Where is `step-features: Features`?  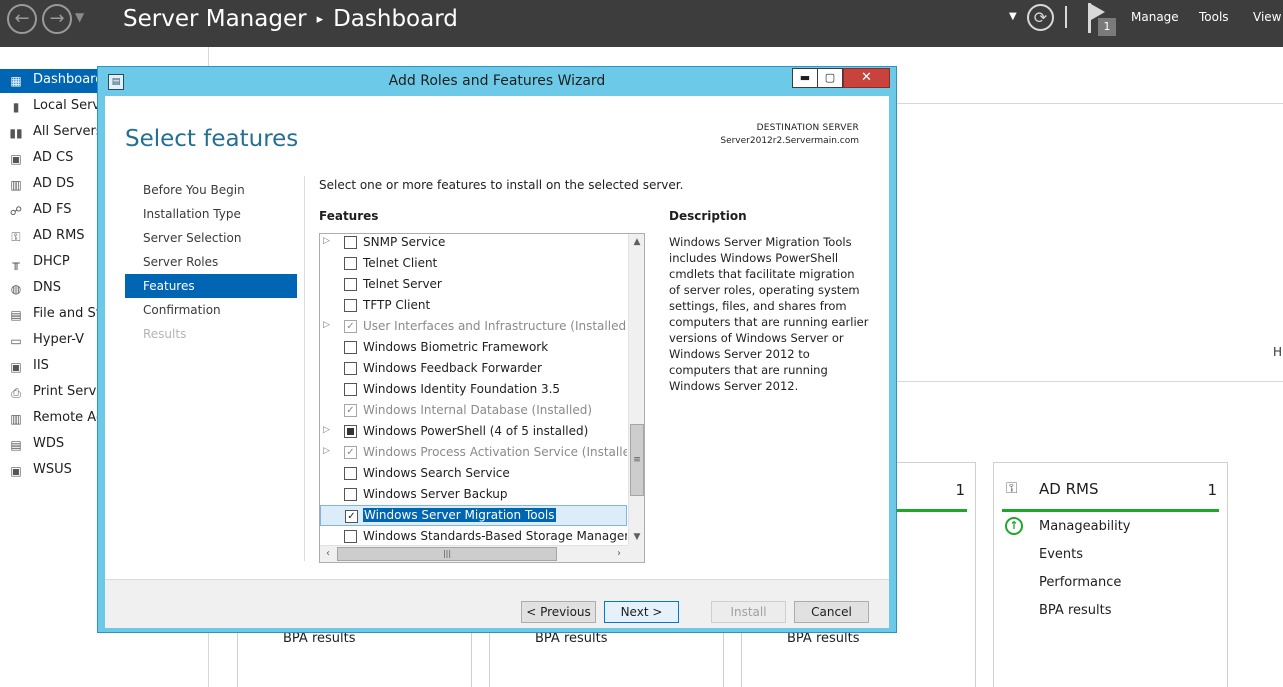 step-features: Features is located at coordinates (211, 286).